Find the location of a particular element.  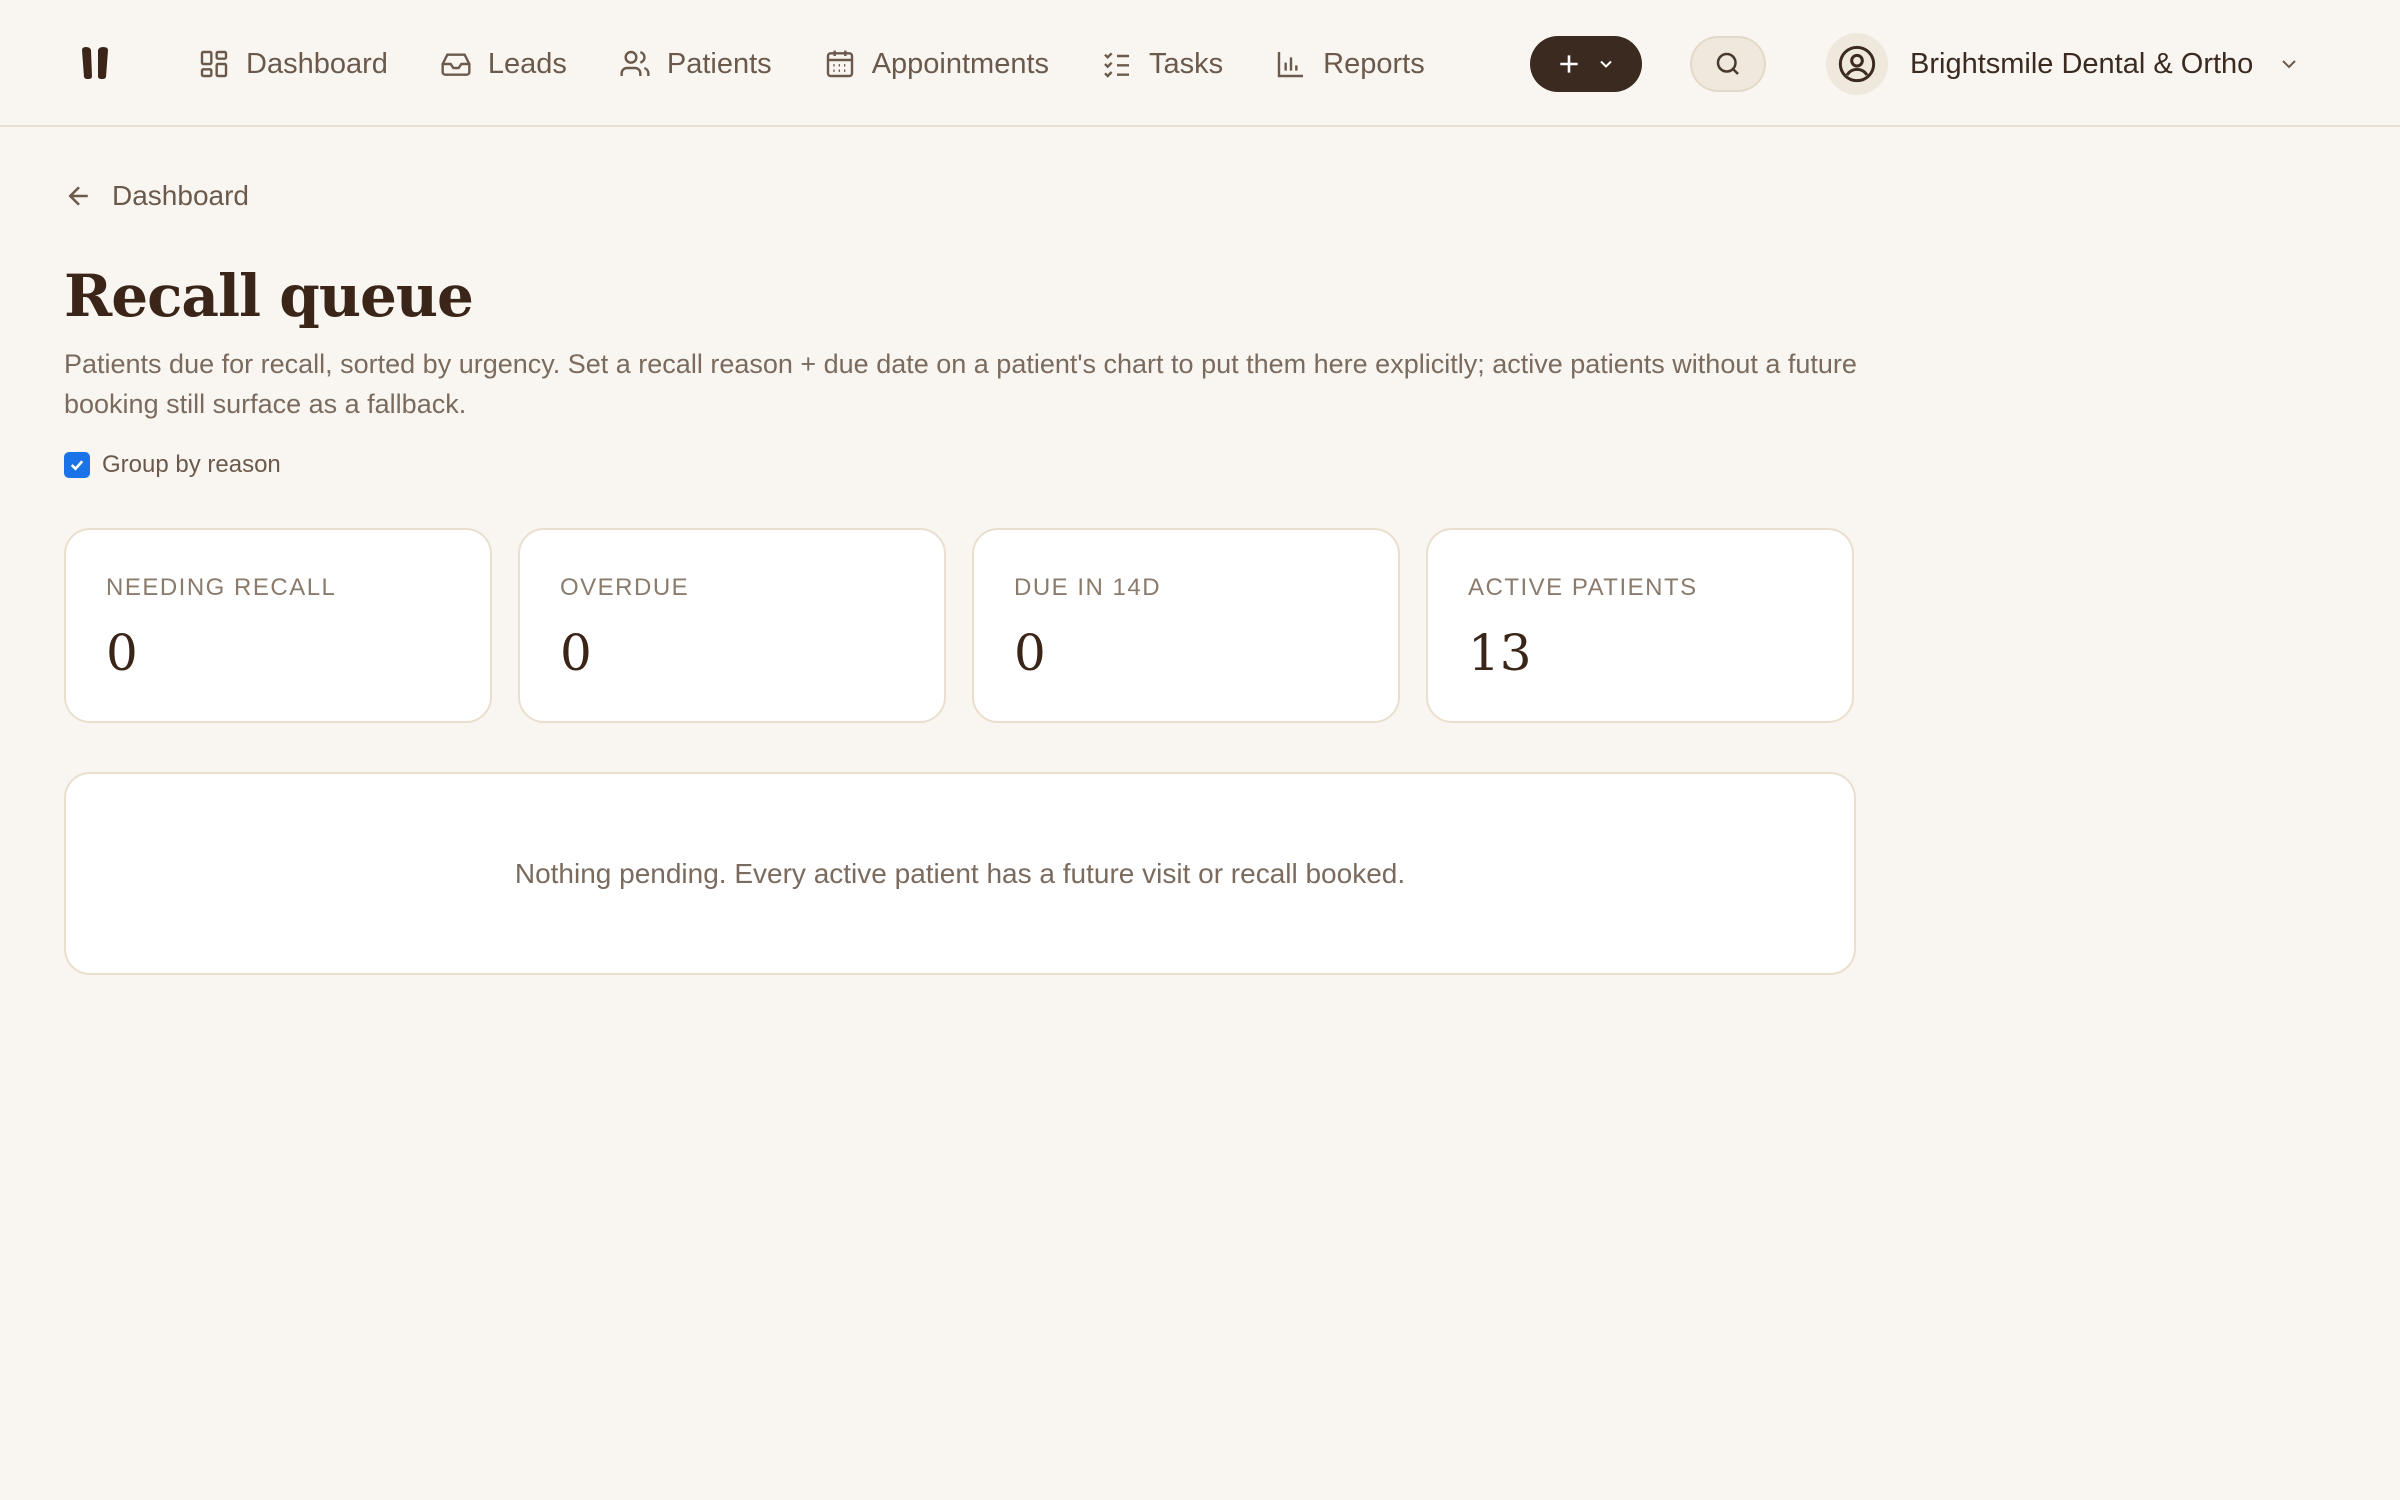

nav-item-leads: Leads is located at coordinates (503, 64).